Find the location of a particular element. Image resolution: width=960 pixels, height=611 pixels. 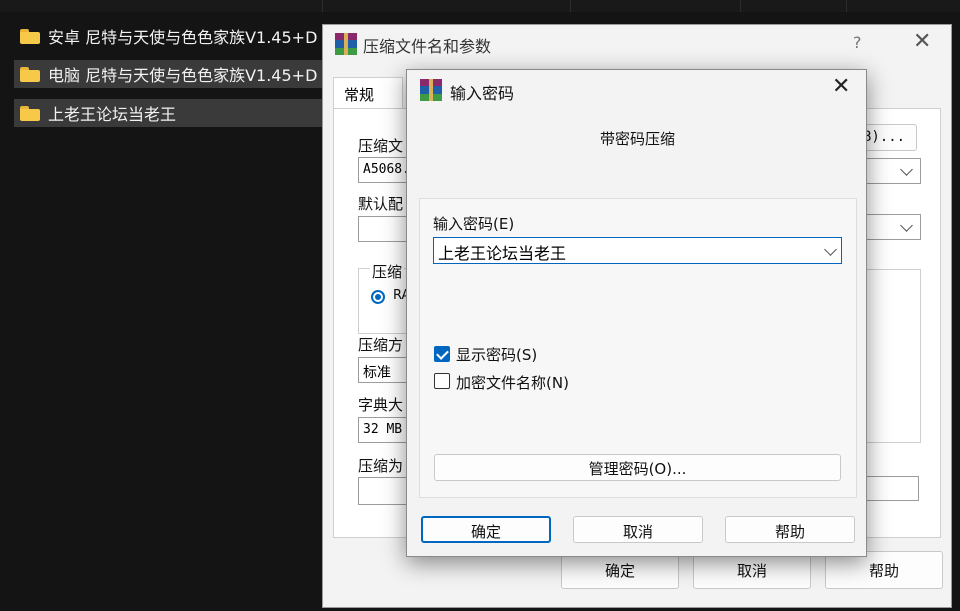

password-input: 上老王论坛当老王 is located at coordinates (637, 250).